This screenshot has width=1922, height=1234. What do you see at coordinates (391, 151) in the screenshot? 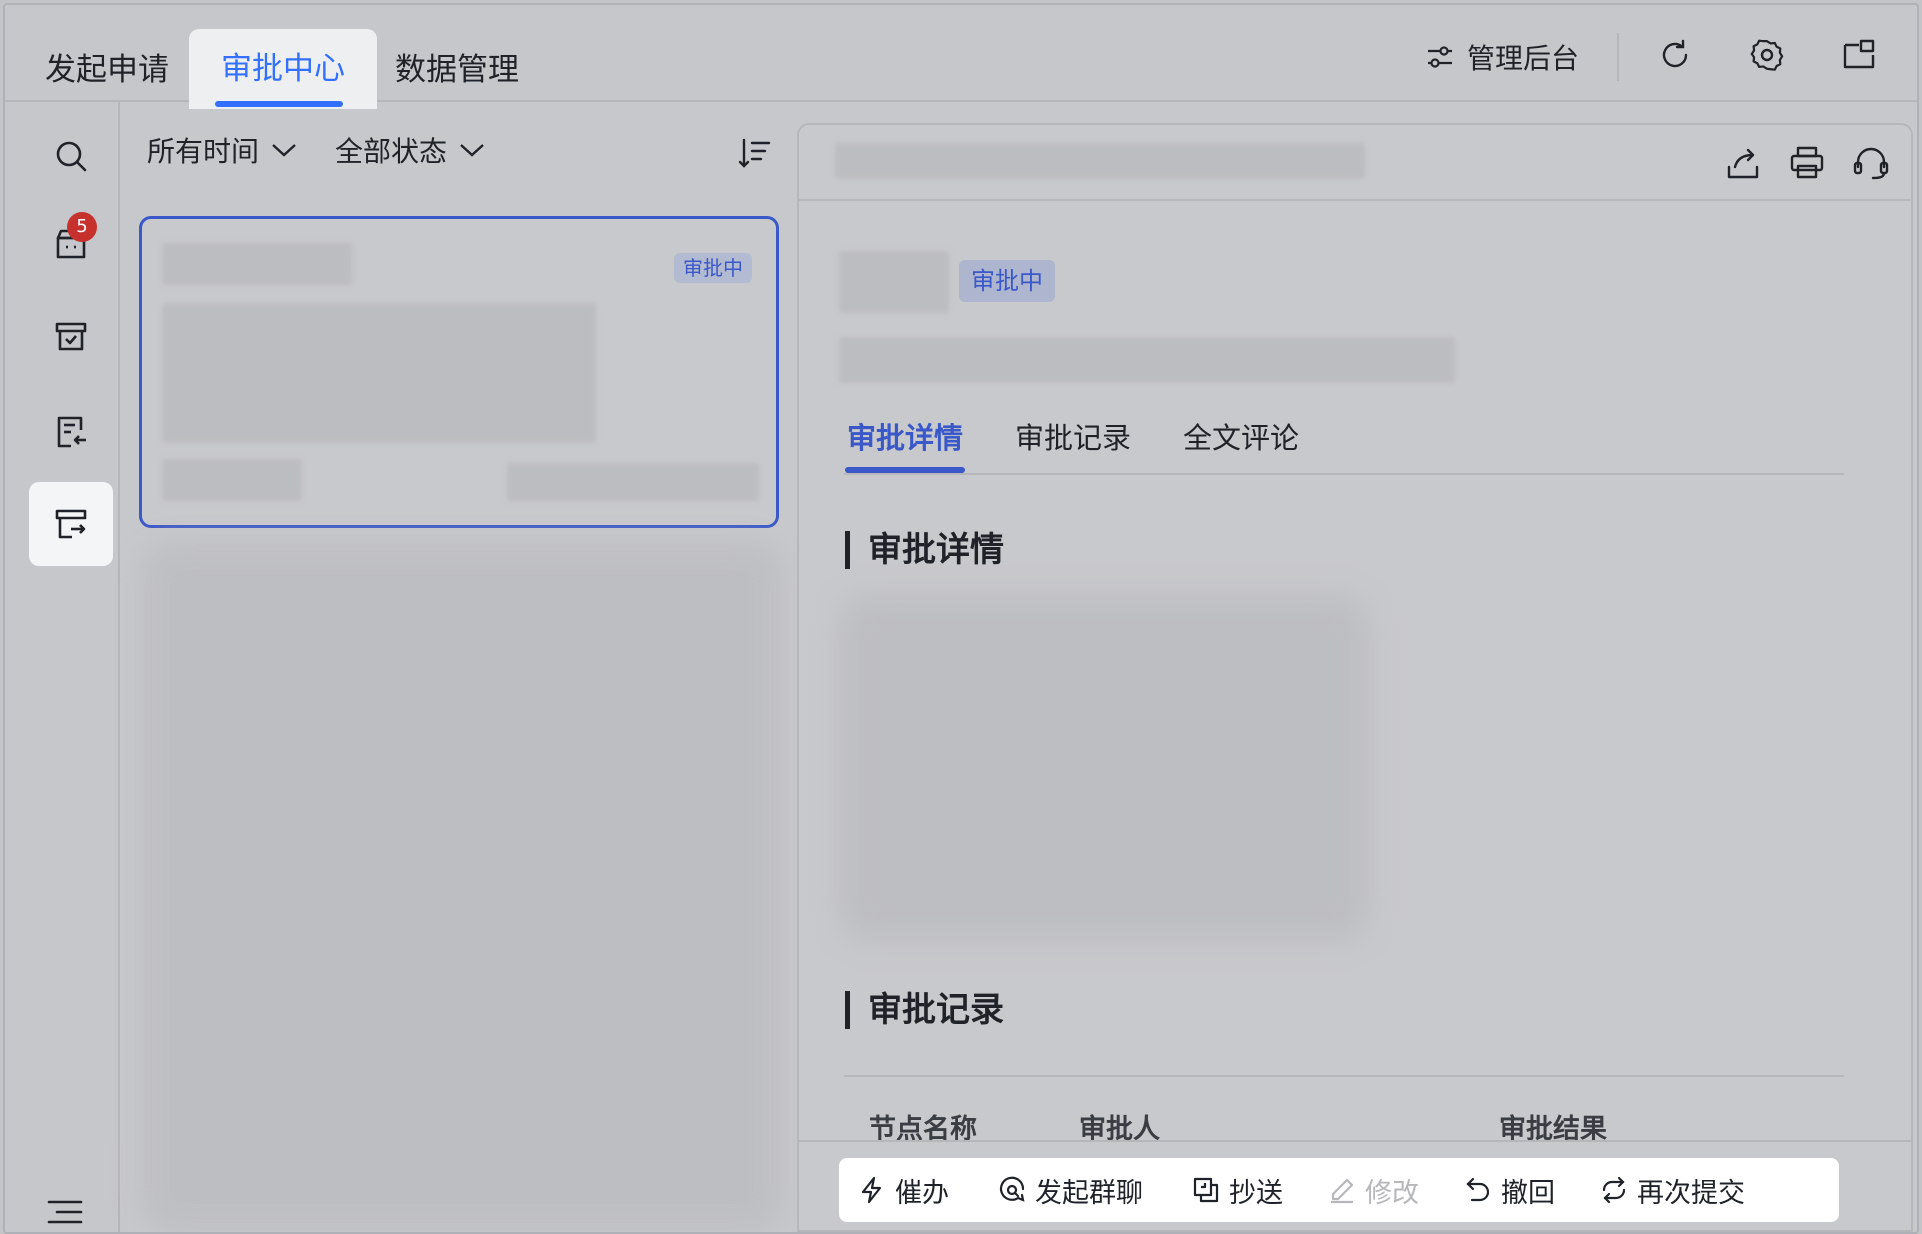
I see `status-filter-label: 全部状态` at bounding box center [391, 151].